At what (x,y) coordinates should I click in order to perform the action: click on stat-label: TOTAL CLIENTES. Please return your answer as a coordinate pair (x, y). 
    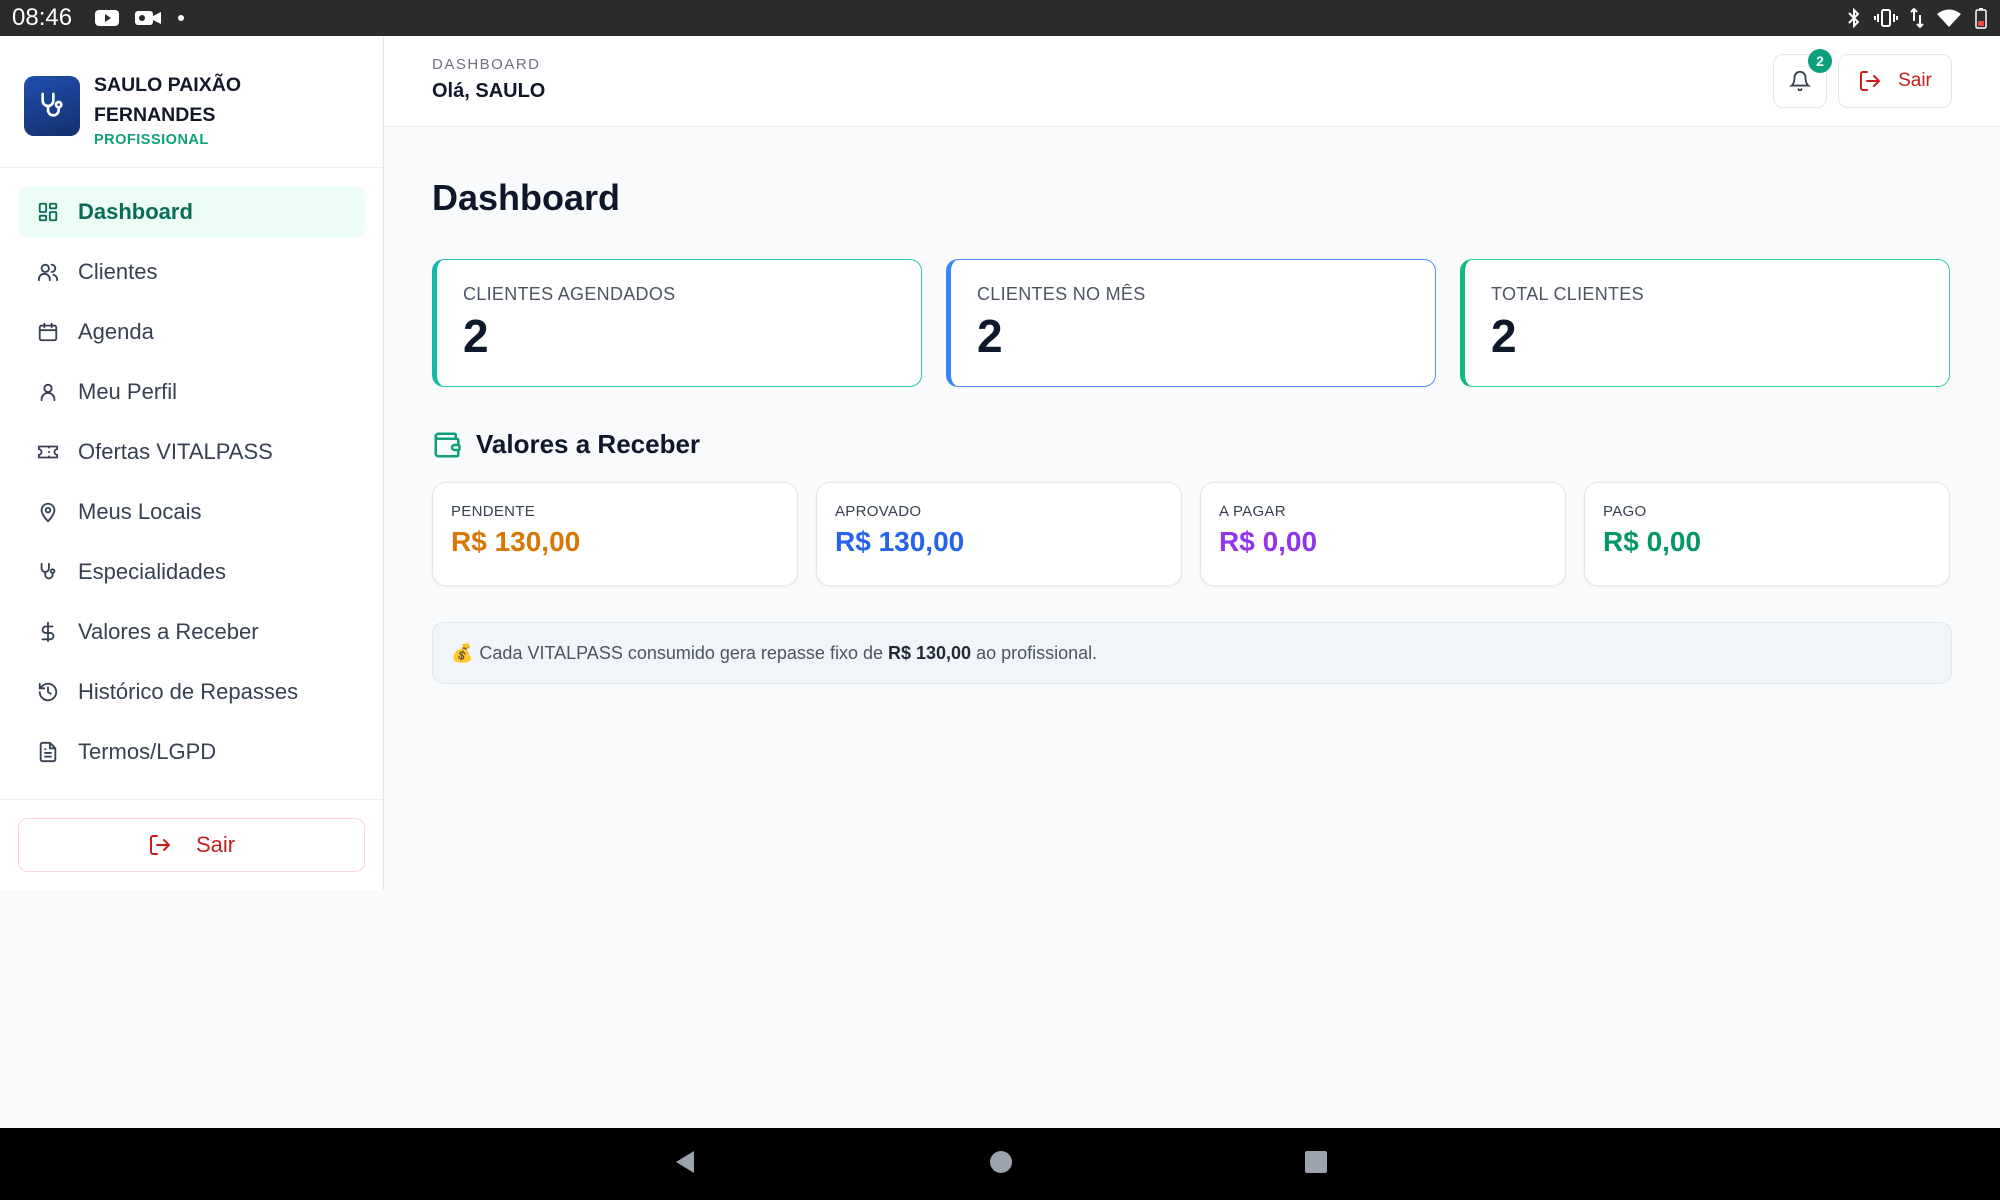
    Looking at the image, I should click on (1567, 294).